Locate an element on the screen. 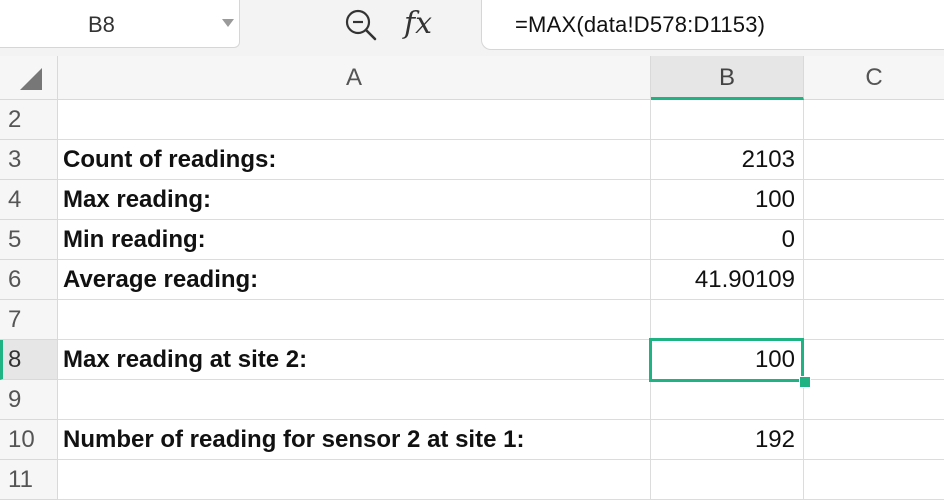 Image resolution: width=944 pixels, height=502 pixels. cell-b4: 100 is located at coordinates (727, 200).